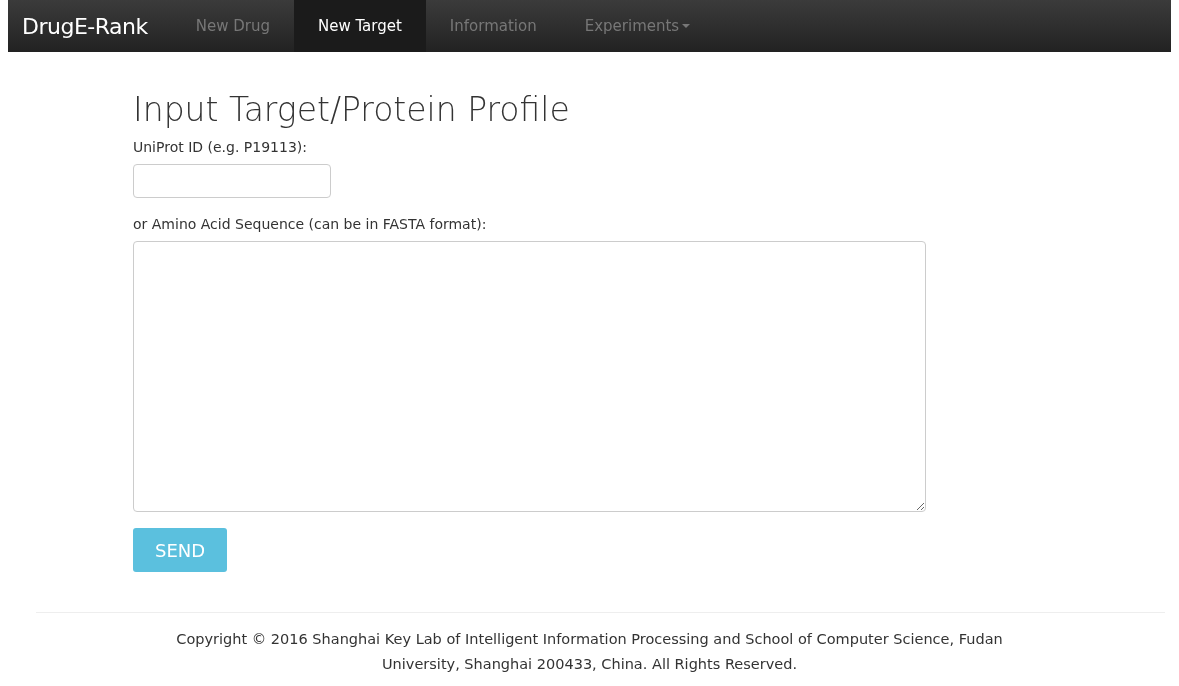  Describe the element at coordinates (180, 550) in the screenshot. I see `send-button: SEND` at that location.